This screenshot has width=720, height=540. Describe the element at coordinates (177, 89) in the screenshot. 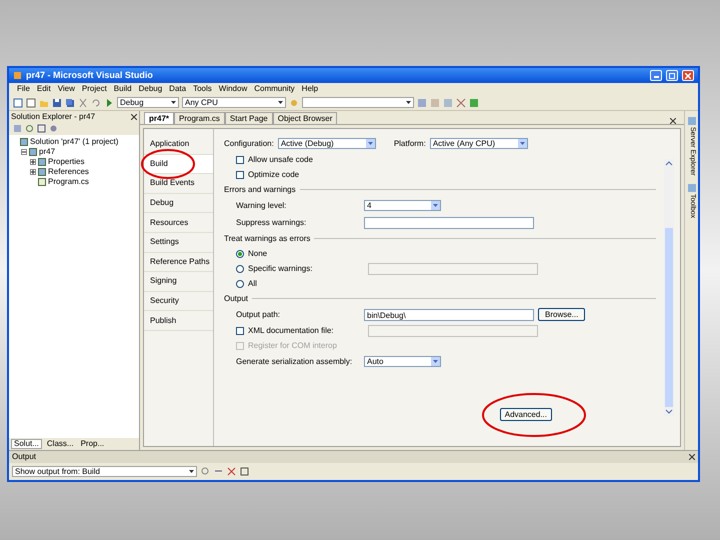

I see `menu-item: Data` at that location.